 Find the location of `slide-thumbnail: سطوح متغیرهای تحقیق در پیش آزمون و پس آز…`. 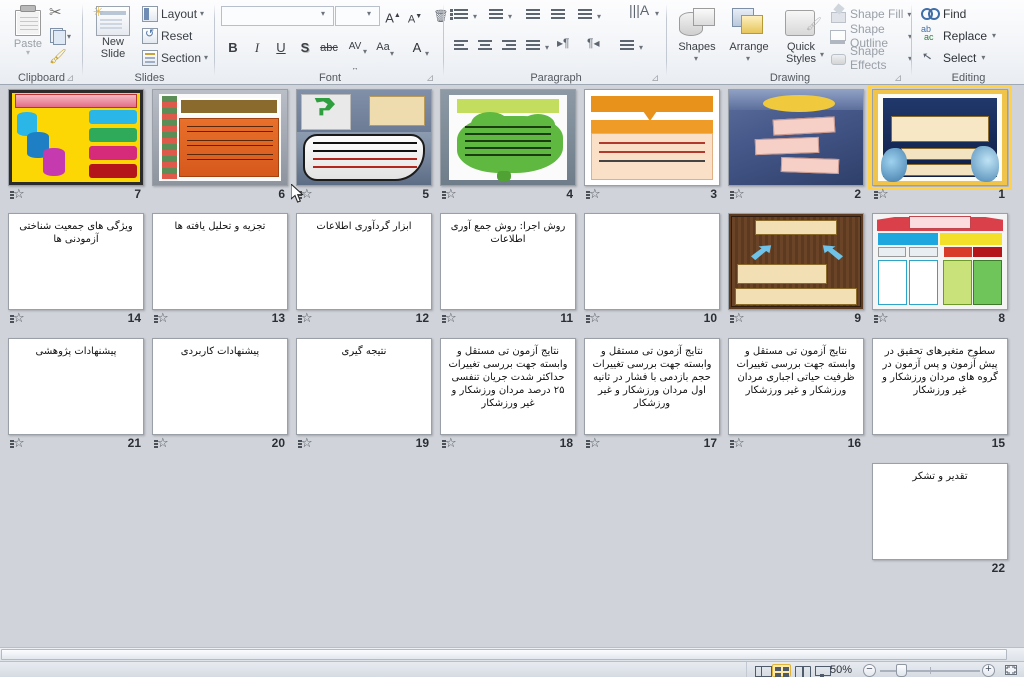

slide-thumbnail: سطوح متغیرهای تحقیق در پیش آزمون و پس آز… is located at coordinates (940, 386).